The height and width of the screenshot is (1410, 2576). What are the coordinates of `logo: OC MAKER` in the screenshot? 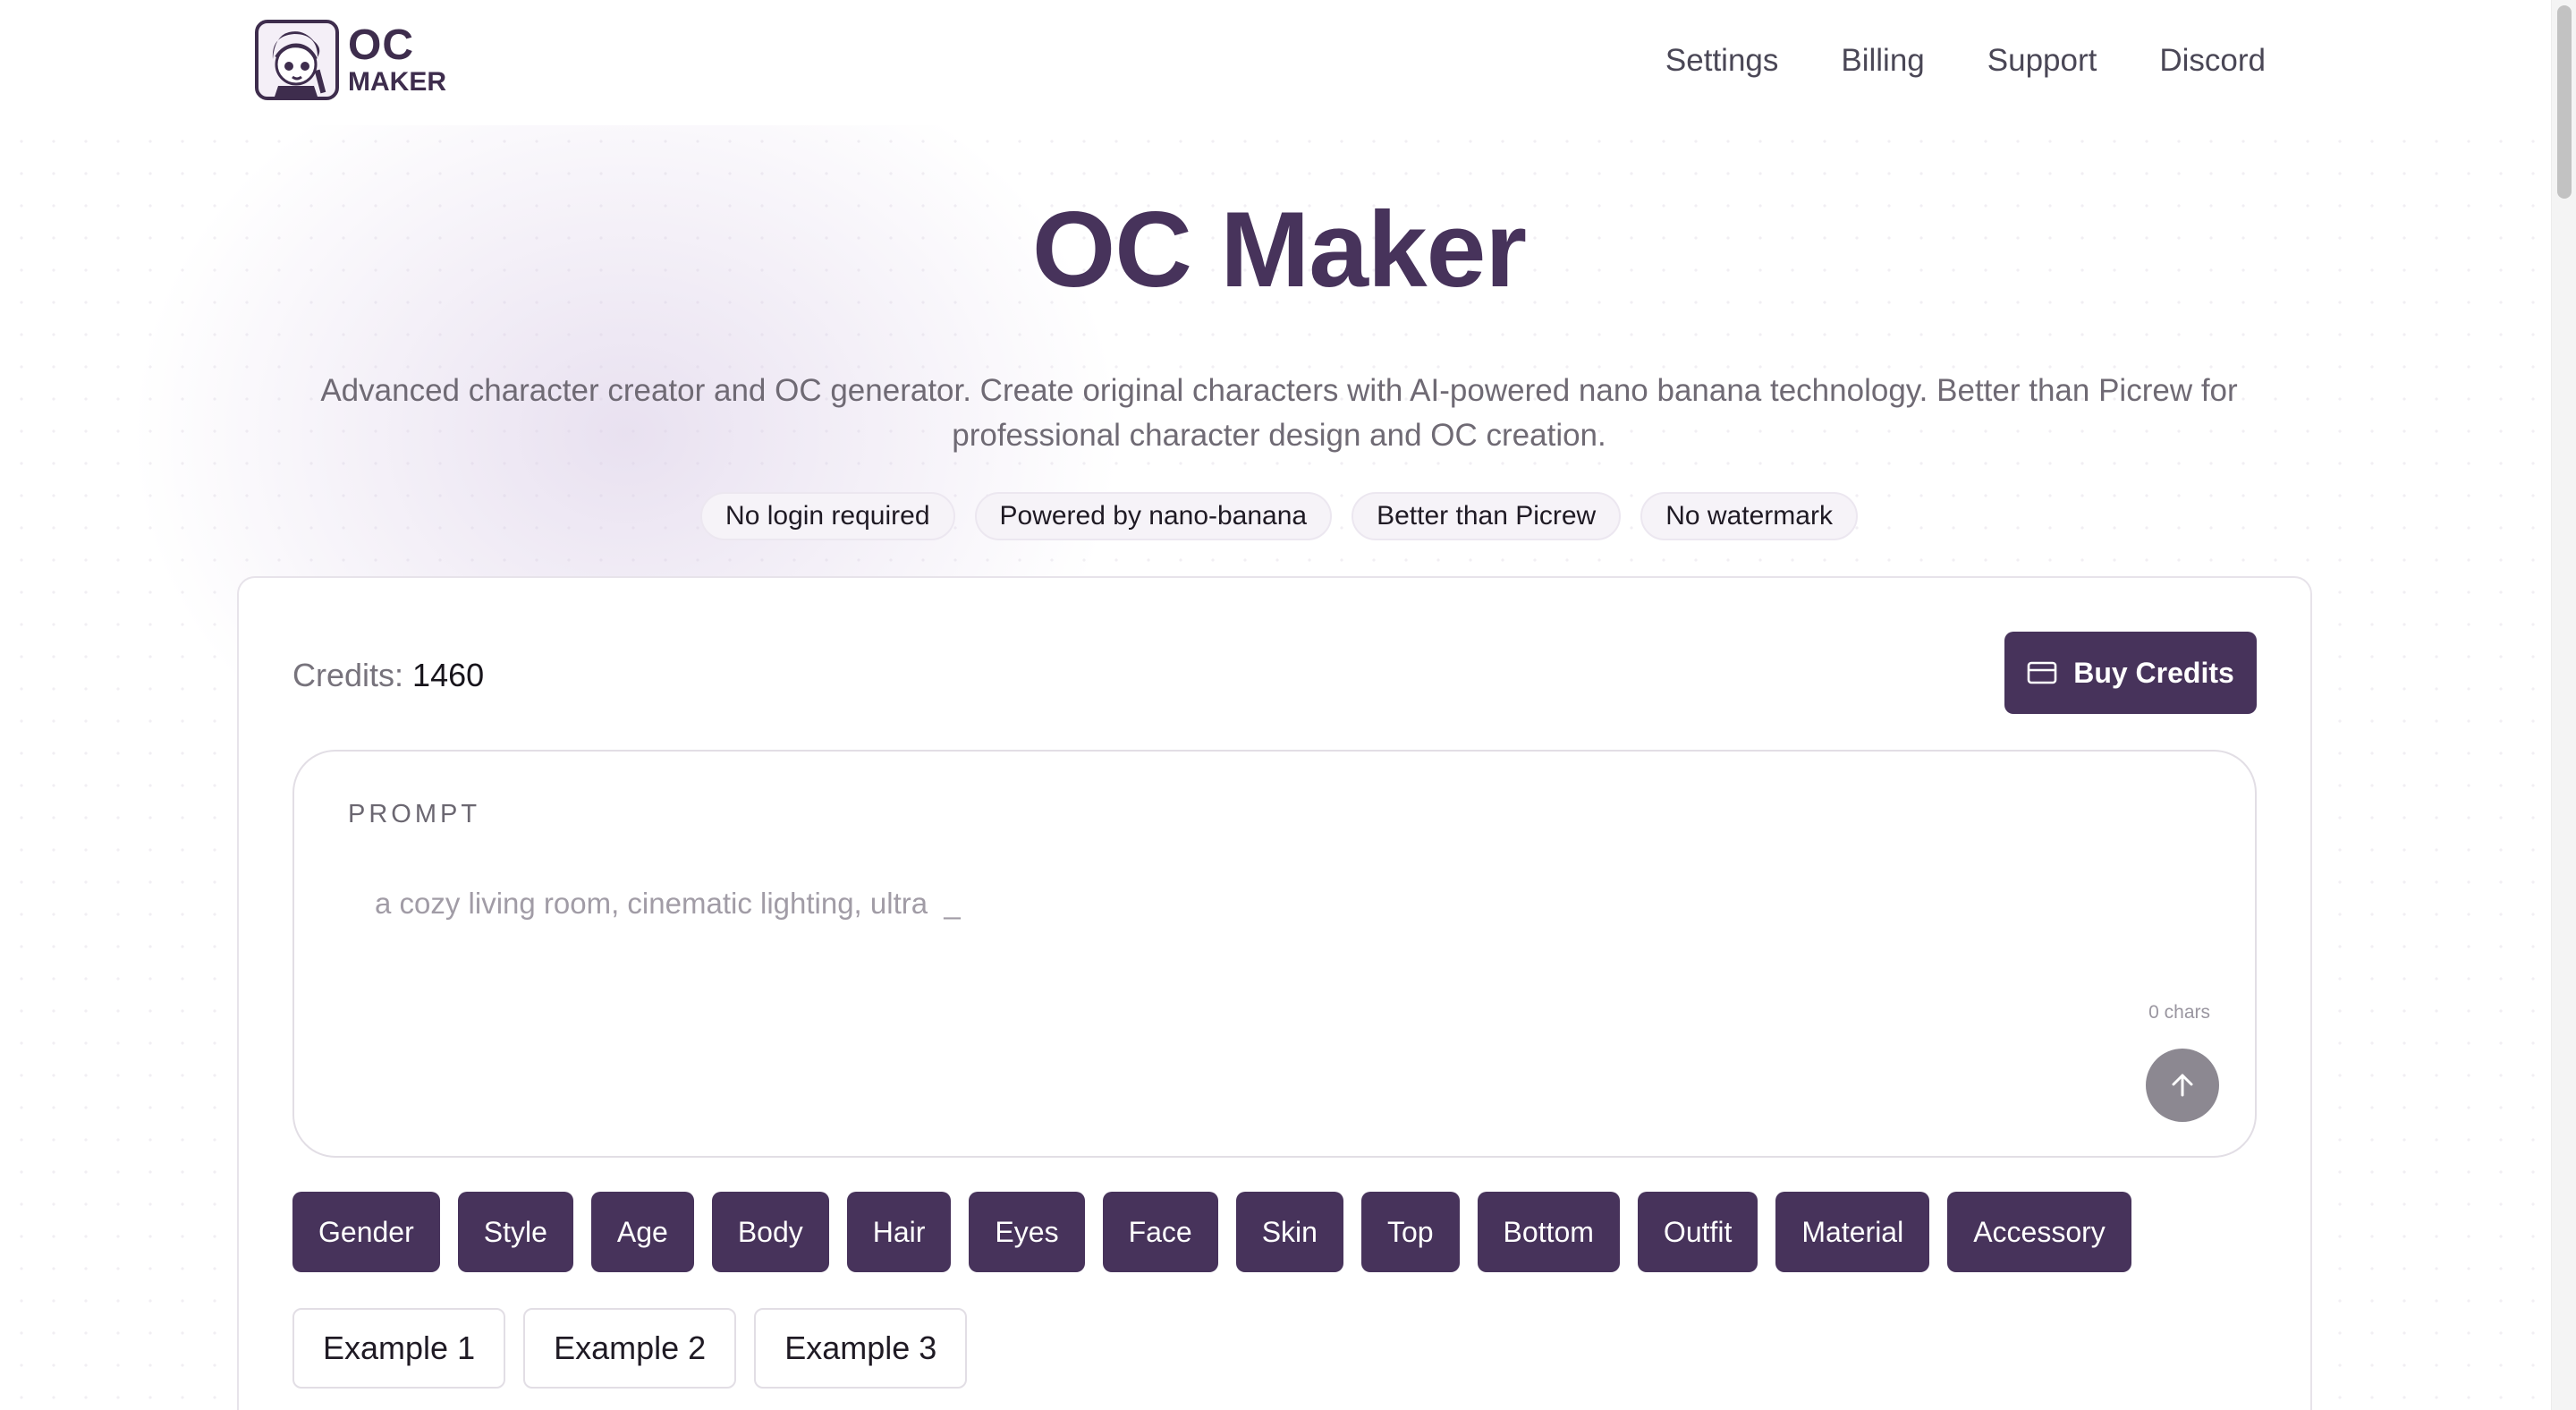 It's located at (350, 60).